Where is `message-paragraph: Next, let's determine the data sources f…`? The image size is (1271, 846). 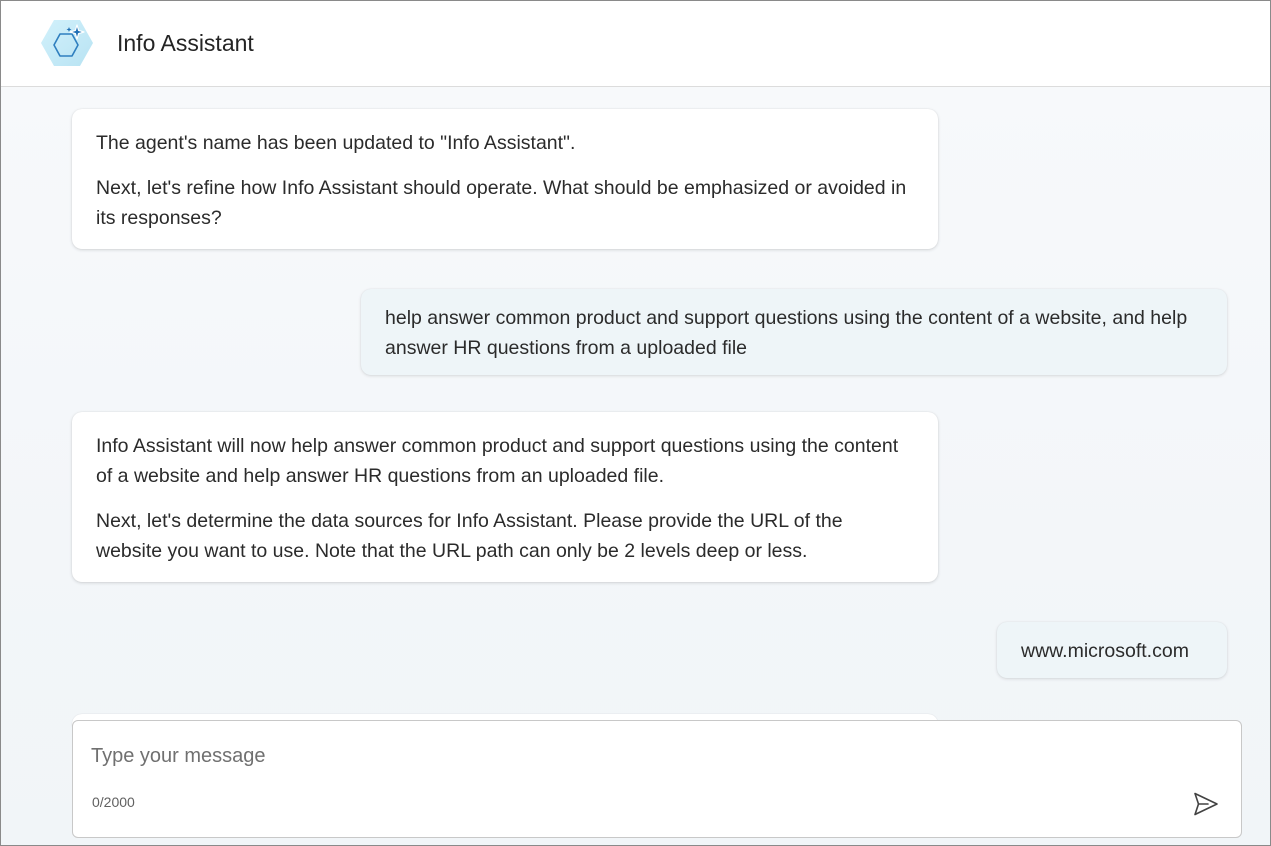 message-paragraph: Next, let's determine the data sources f… is located at coordinates (469, 536).